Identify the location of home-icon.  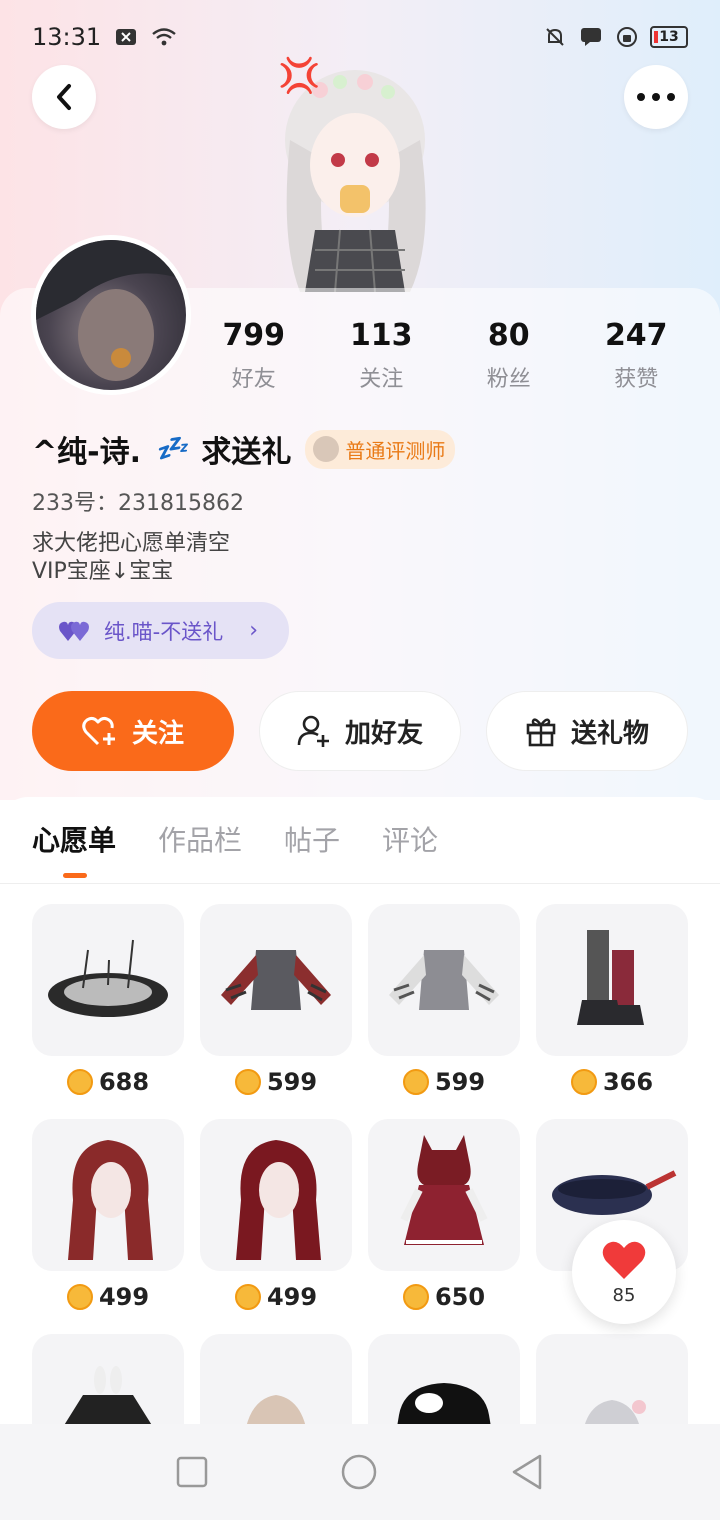
(359, 1472).